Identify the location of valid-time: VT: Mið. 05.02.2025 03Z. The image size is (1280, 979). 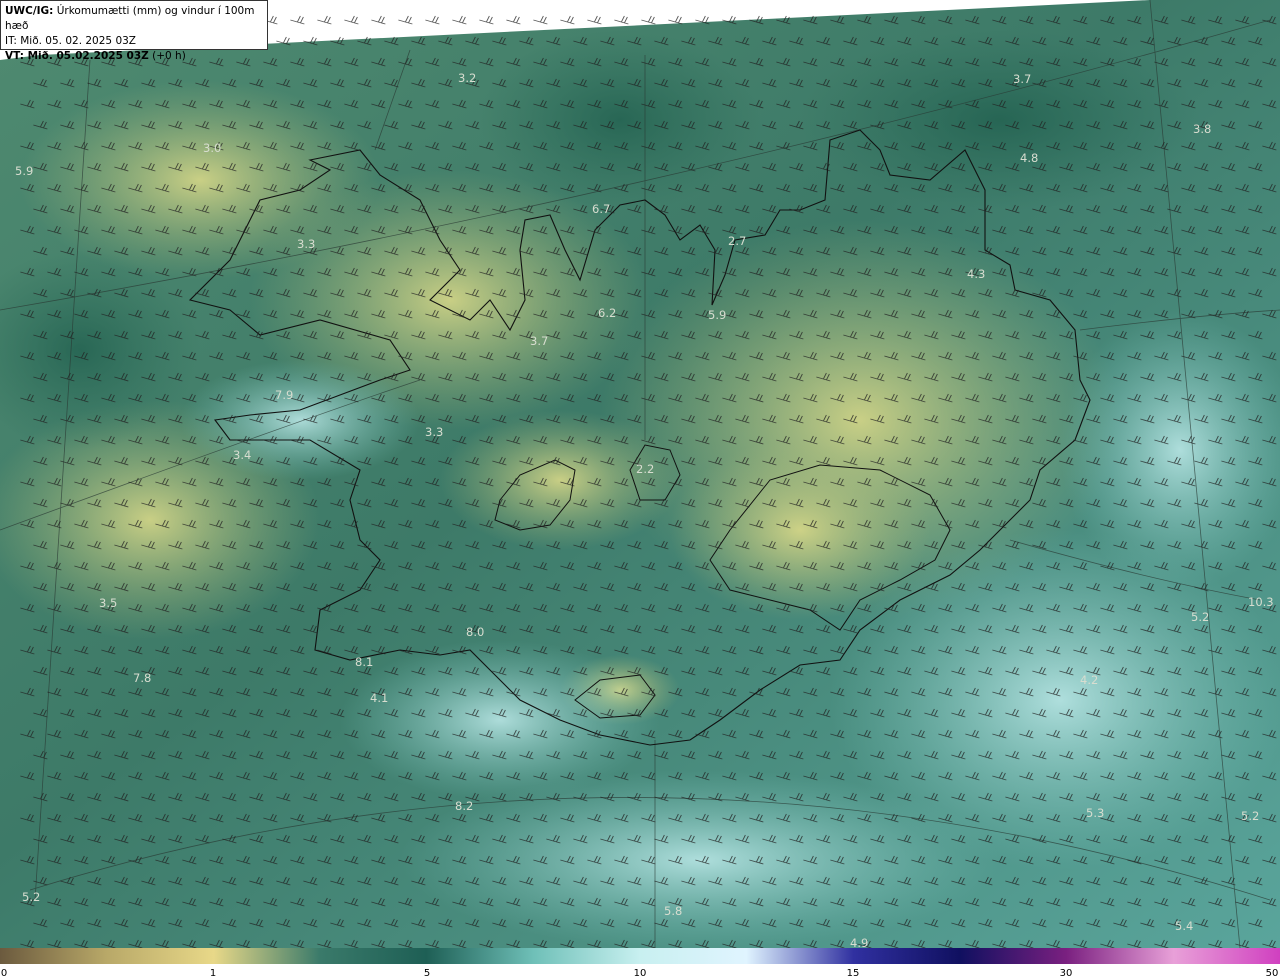
(77, 56).